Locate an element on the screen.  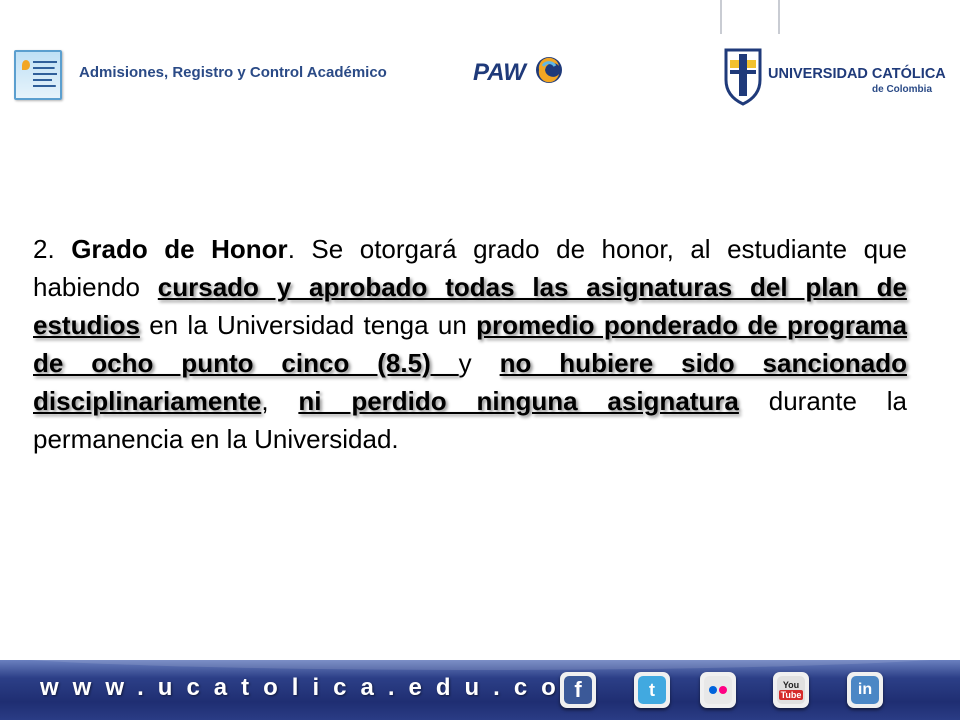
paw-logo: PAW is located at coordinates (517, 71).